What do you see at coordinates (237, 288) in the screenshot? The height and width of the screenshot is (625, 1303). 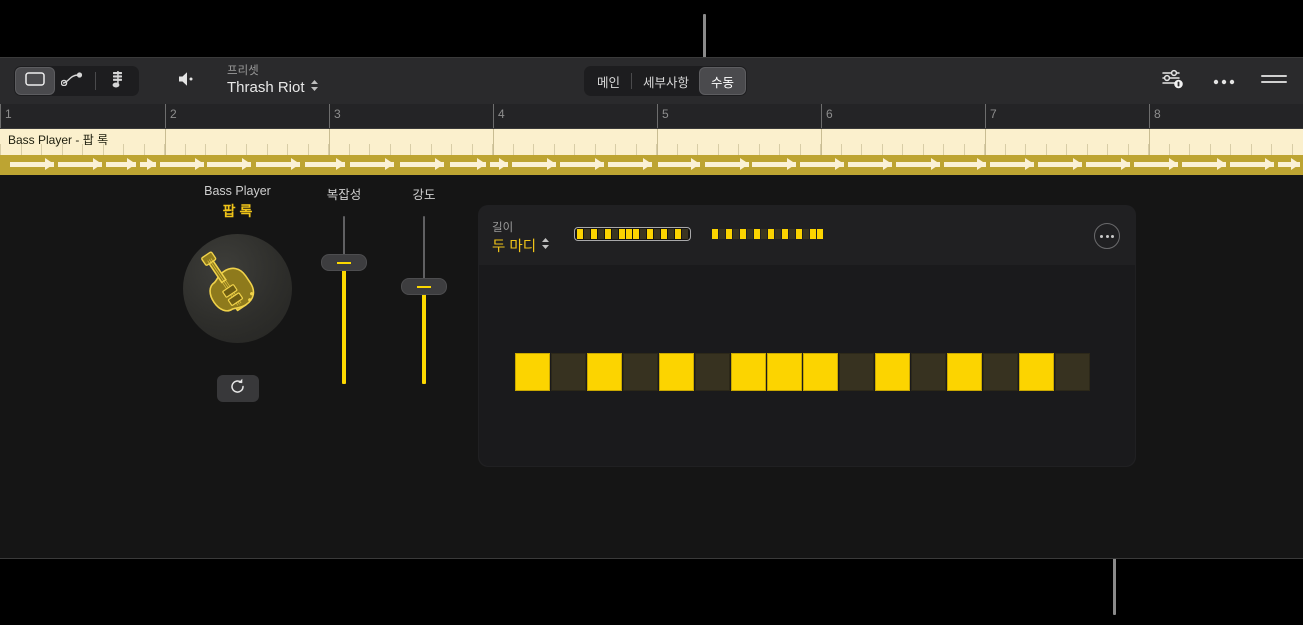 I see `instrument-artwork` at bounding box center [237, 288].